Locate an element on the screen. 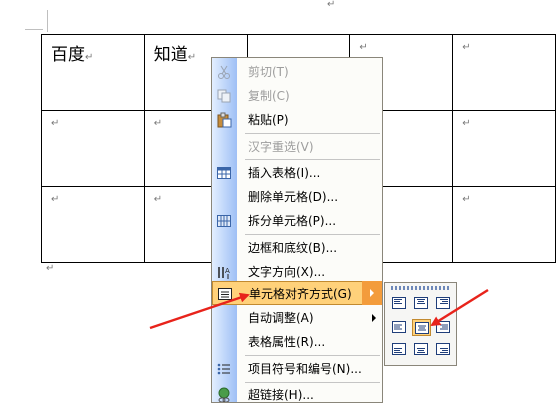 The image size is (556, 403). cell-text: 百度 is located at coordinates (68, 55).